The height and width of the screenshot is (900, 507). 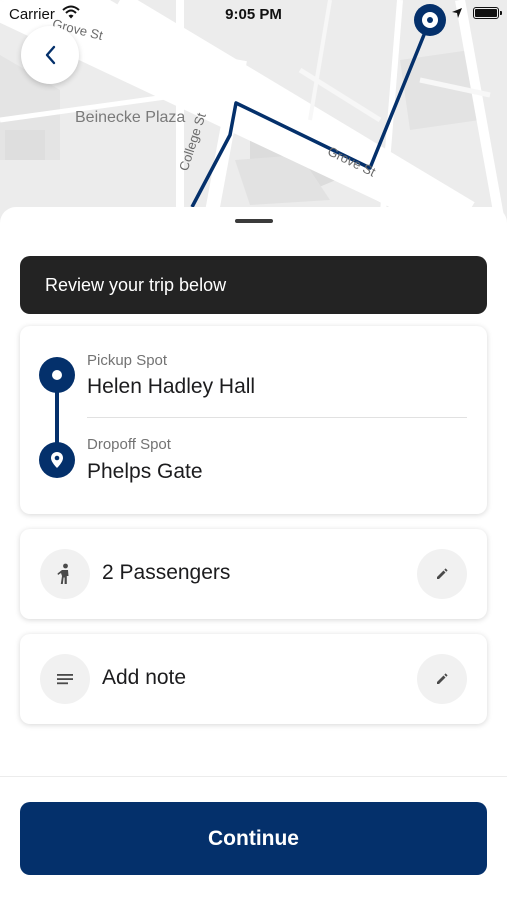 What do you see at coordinates (65, 574) in the screenshot?
I see `person-icon` at bounding box center [65, 574].